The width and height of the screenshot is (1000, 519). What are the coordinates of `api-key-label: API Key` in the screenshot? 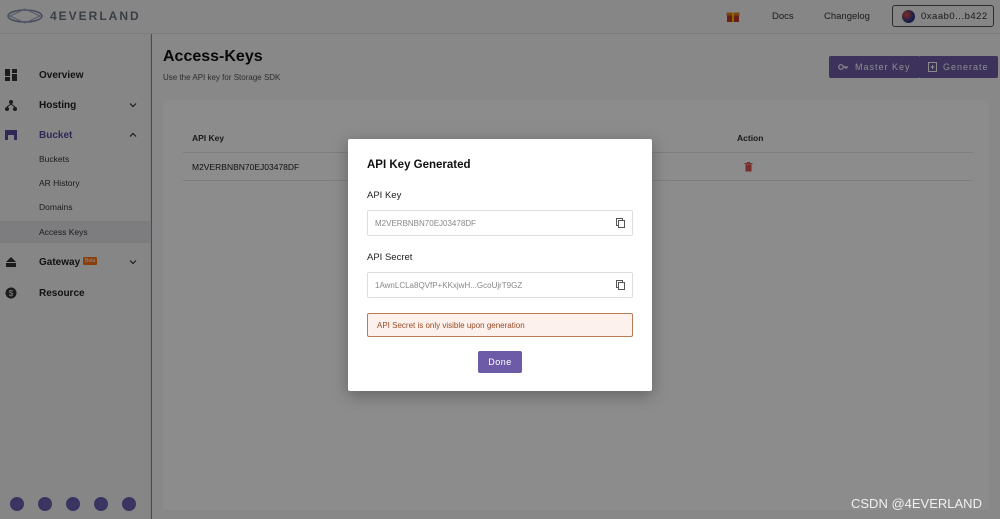 It's located at (384, 195).